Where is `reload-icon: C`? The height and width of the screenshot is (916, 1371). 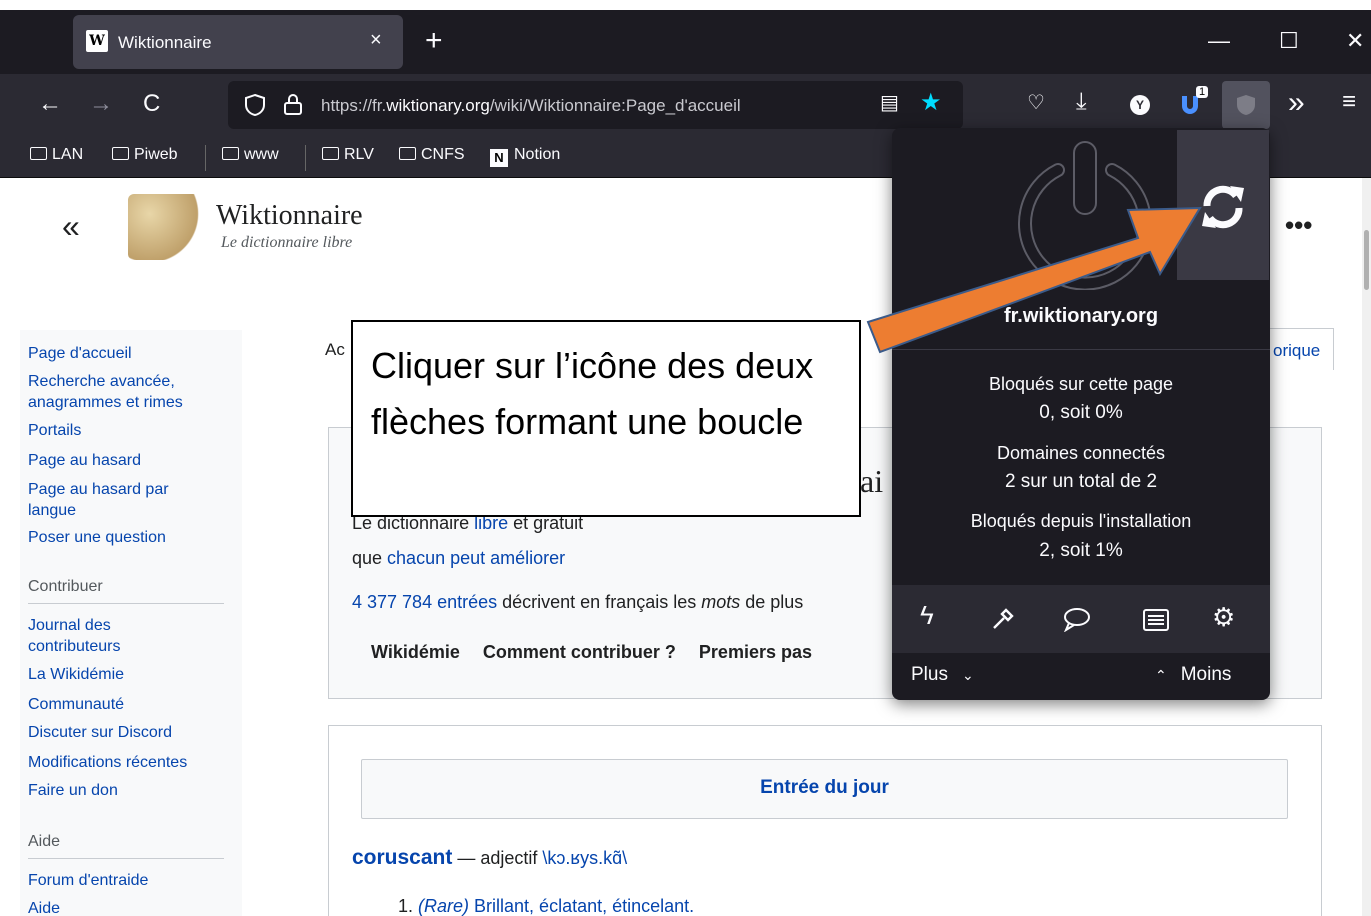 reload-icon: C is located at coordinates (151, 104).